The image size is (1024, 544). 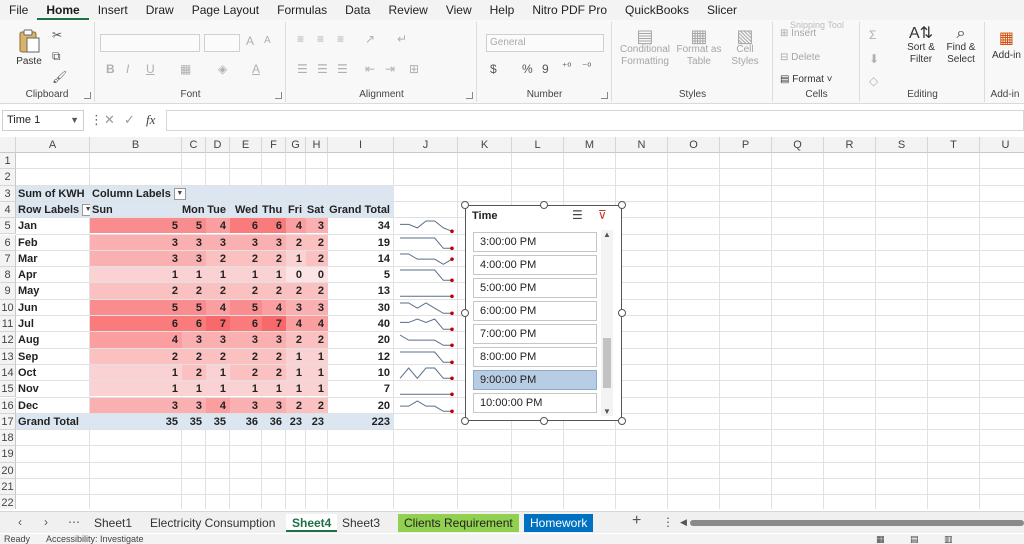 I want to click on slicer-item: 10:00:00 PM, so click(x=535, y=403).